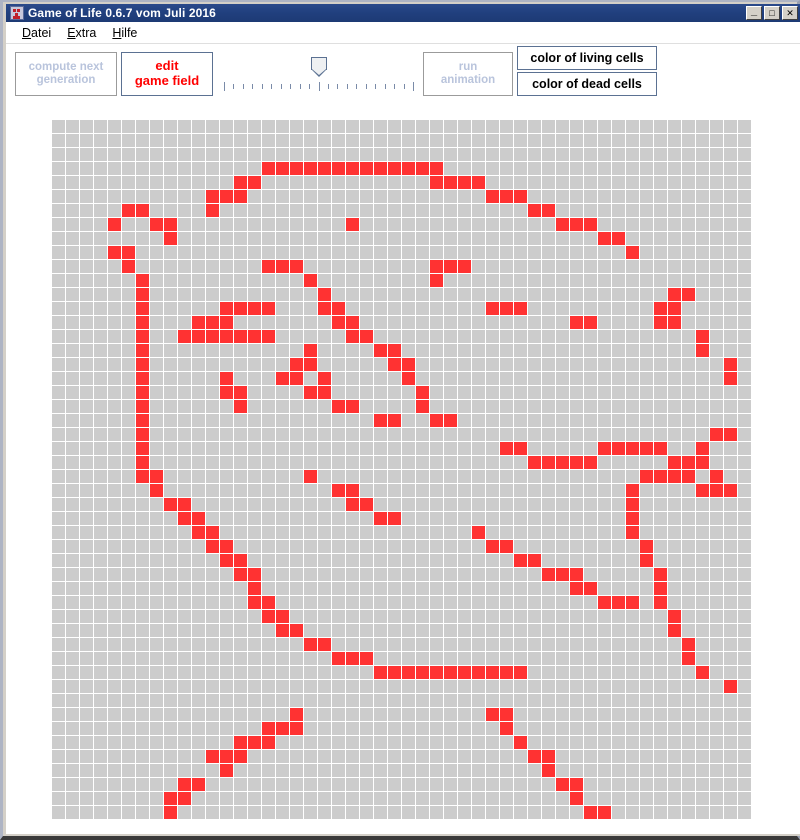 The width and height of the screenshot is (800, 840). Describe the element at coordinates (319, 74) in the screenshot. I see `speed-slider` at that location.